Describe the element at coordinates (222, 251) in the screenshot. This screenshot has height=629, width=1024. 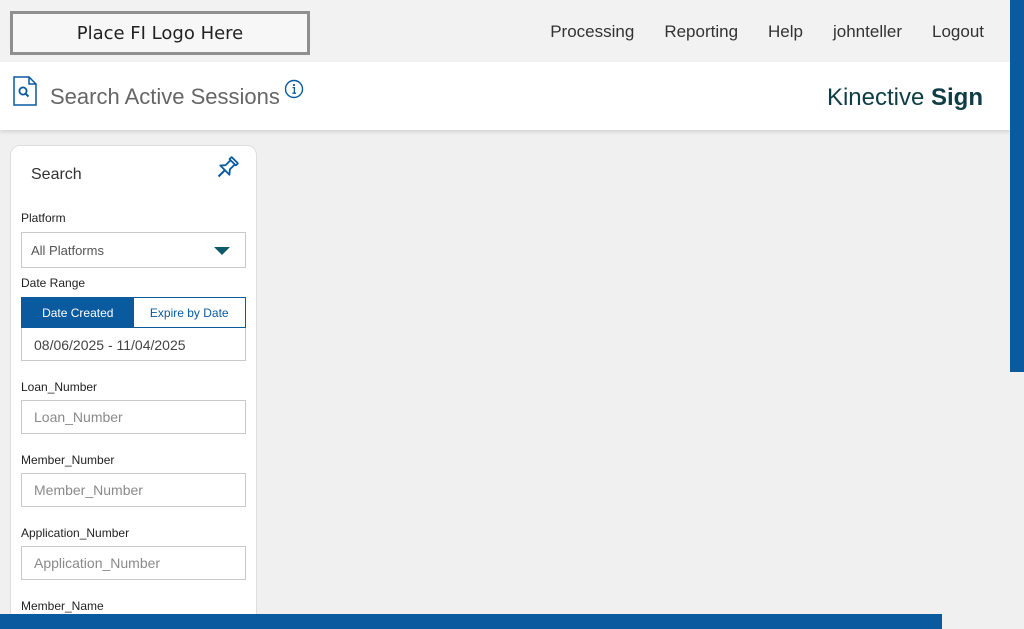
I see `caret-down-icon` at that location.